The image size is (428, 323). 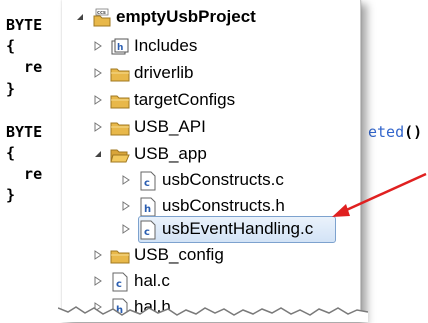 I want to click on tree-item-hal-c: c hal.c, so click(x=131, y=281).